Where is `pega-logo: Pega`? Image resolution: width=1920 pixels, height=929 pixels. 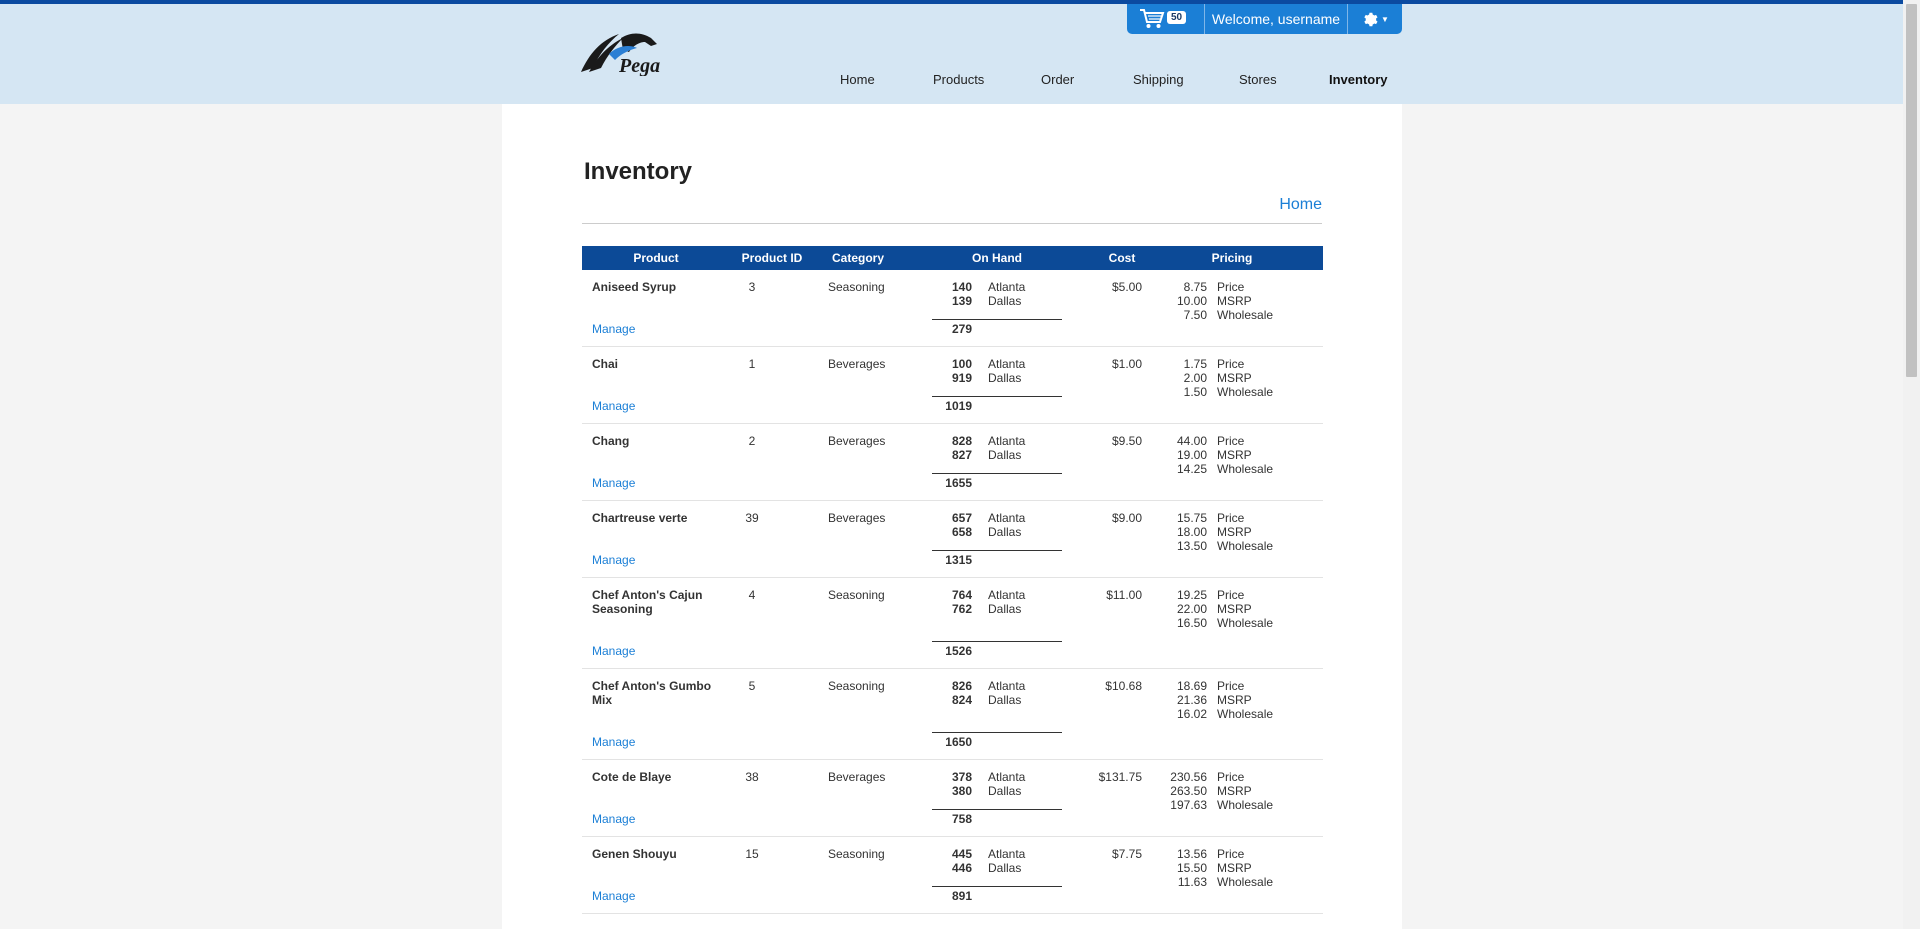 pega-logo: Pega is located at coordinates (631, 52).